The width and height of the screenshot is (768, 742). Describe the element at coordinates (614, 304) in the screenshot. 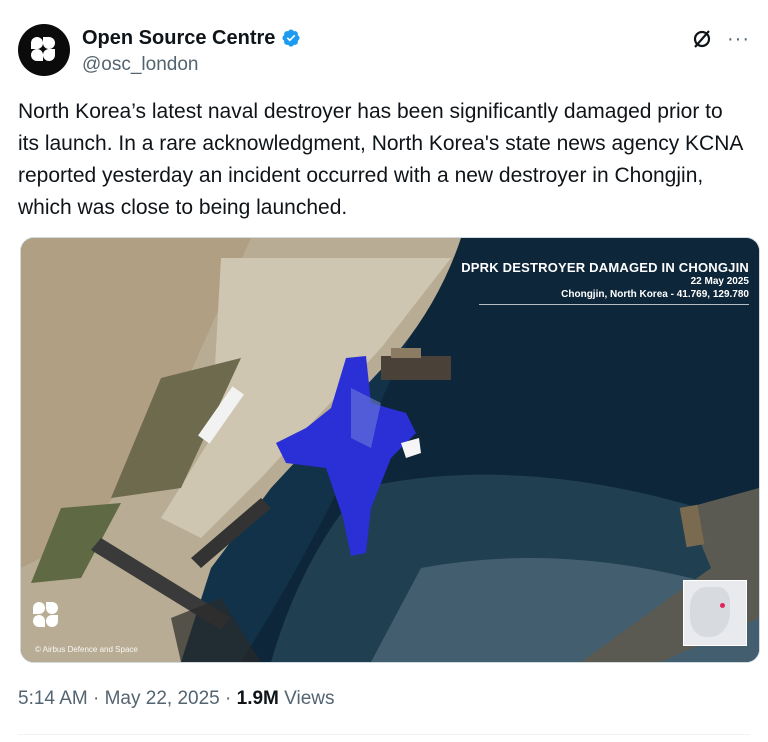

I see `overlay-divider` at that location.